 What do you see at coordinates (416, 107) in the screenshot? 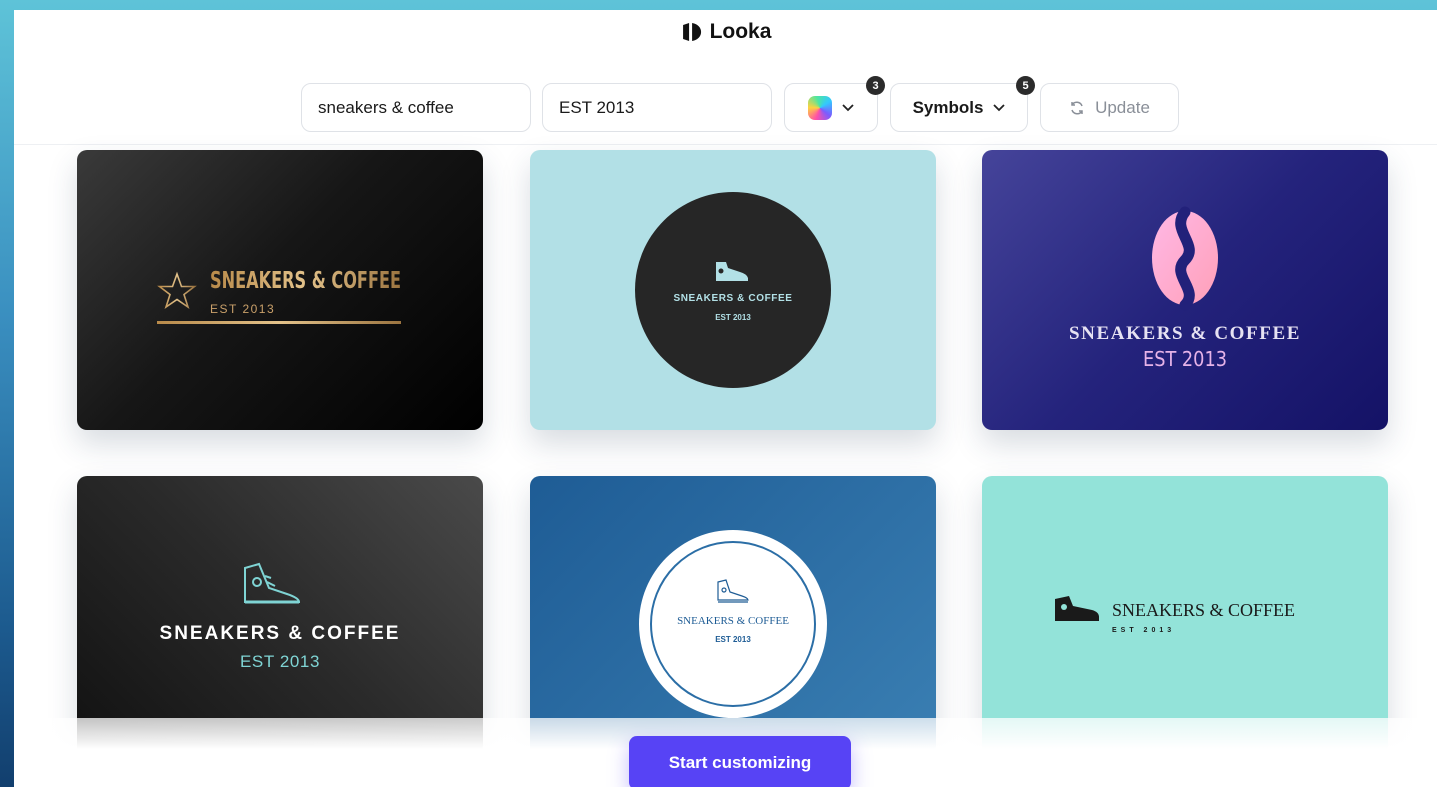
I see `business-name-input` at bounding box center [416, 107].